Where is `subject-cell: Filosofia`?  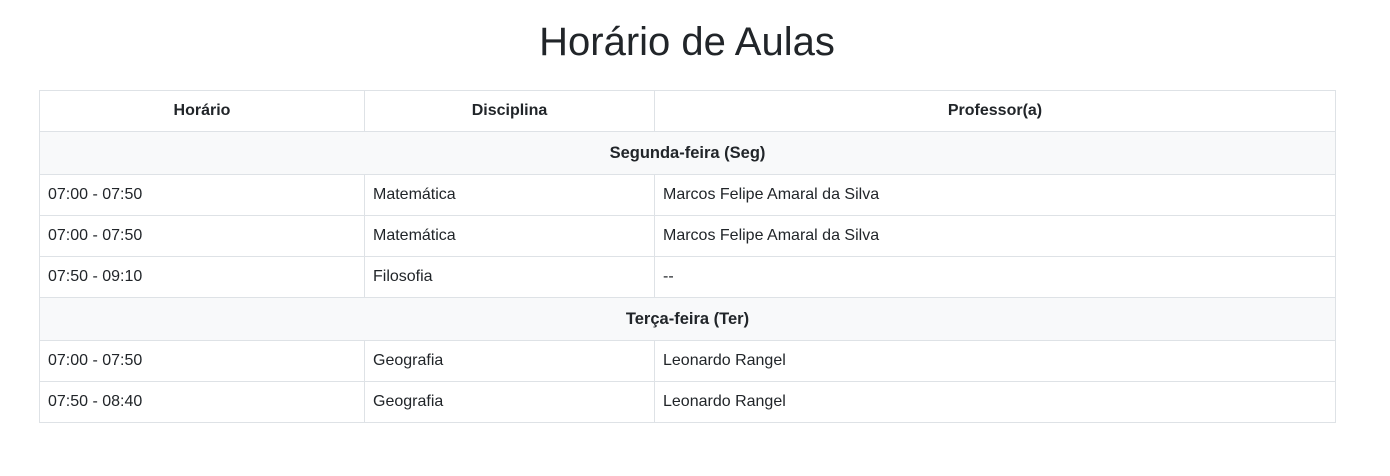 subject-cell: Filosofia is located at coordinates (509, 277).